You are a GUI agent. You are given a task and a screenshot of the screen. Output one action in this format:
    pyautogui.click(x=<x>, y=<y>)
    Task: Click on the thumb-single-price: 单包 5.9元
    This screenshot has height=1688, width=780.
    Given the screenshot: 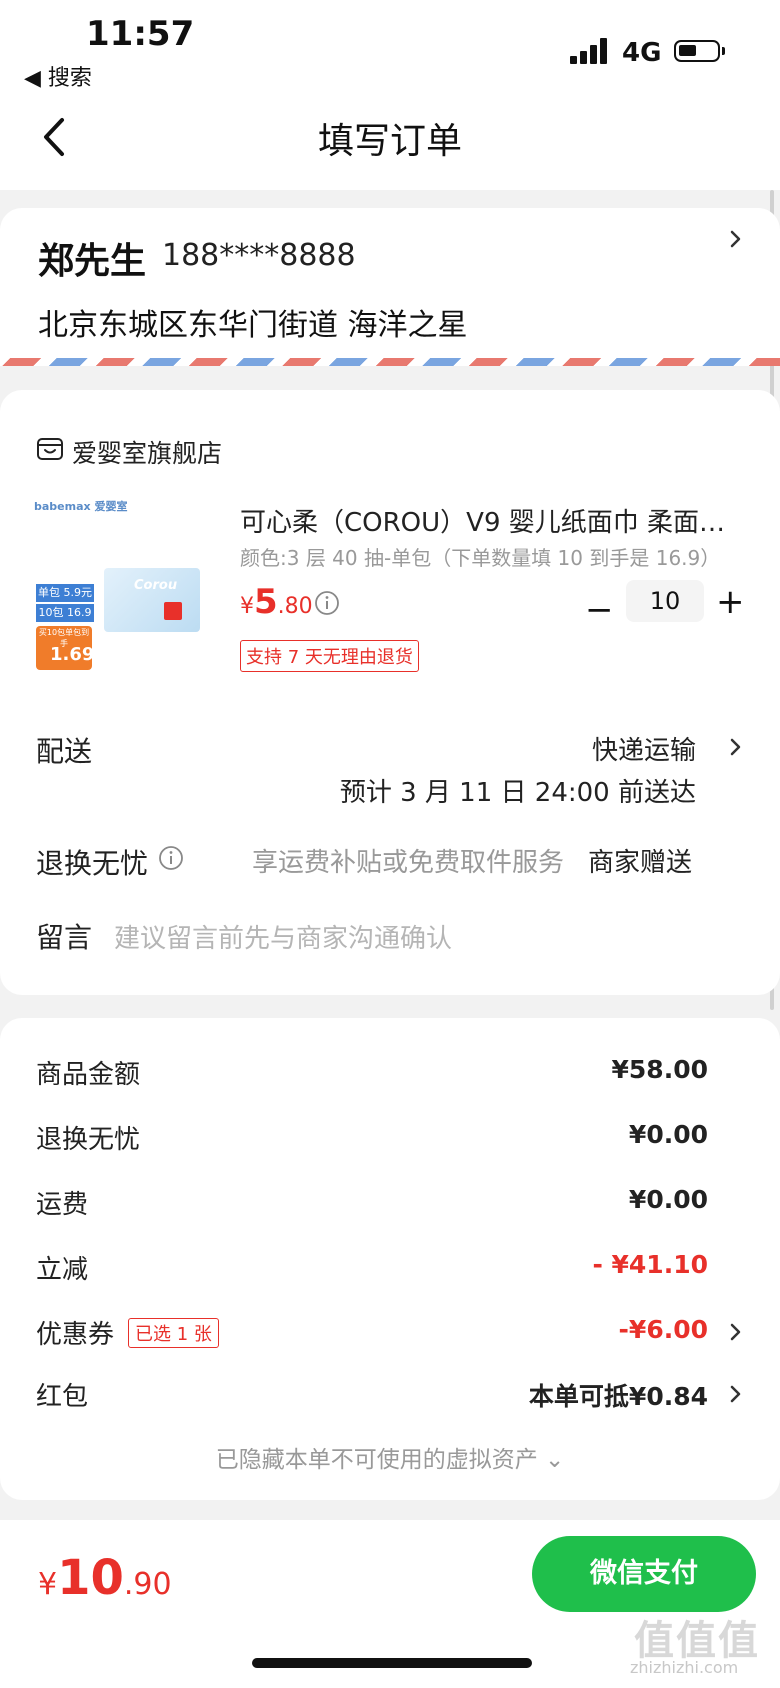 What is the action you would take?
    pyautogui.click(x=65, y=593)
    